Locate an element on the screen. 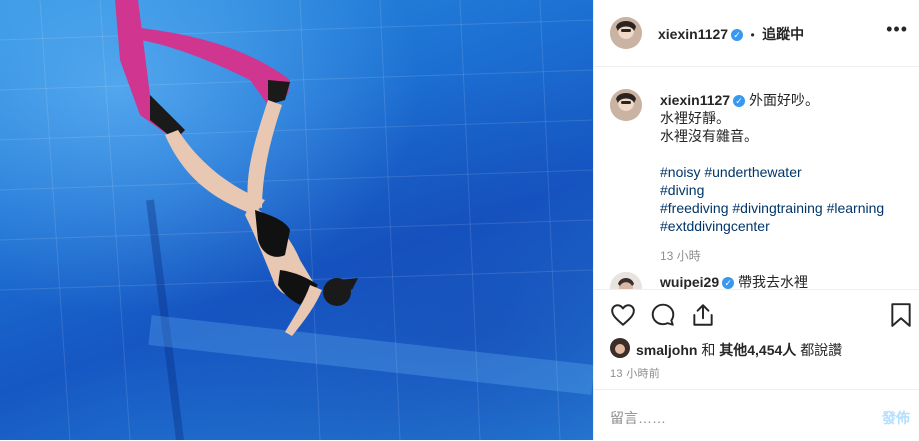  hashtag-link: #noisy is located at coordinates (680, 172).